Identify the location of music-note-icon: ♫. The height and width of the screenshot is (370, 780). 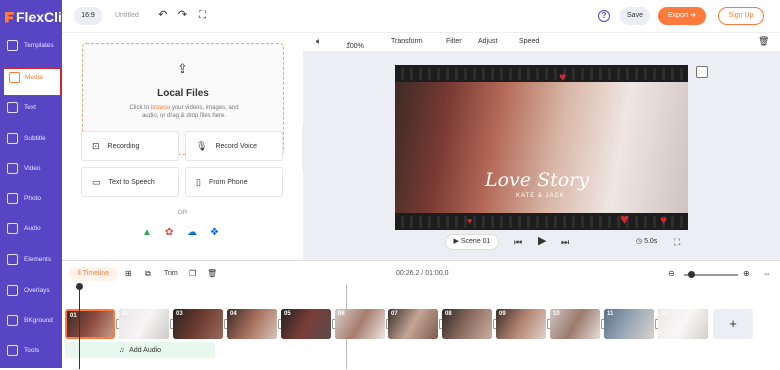
(121, 350).